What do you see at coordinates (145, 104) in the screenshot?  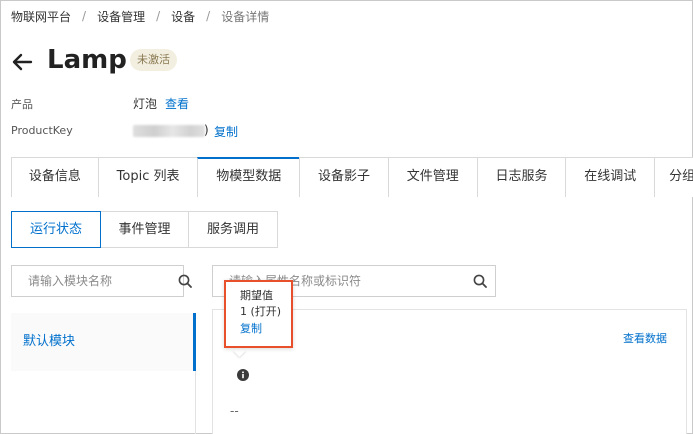 I see `product-value: 灯泡` at bounding box center [145, 104].